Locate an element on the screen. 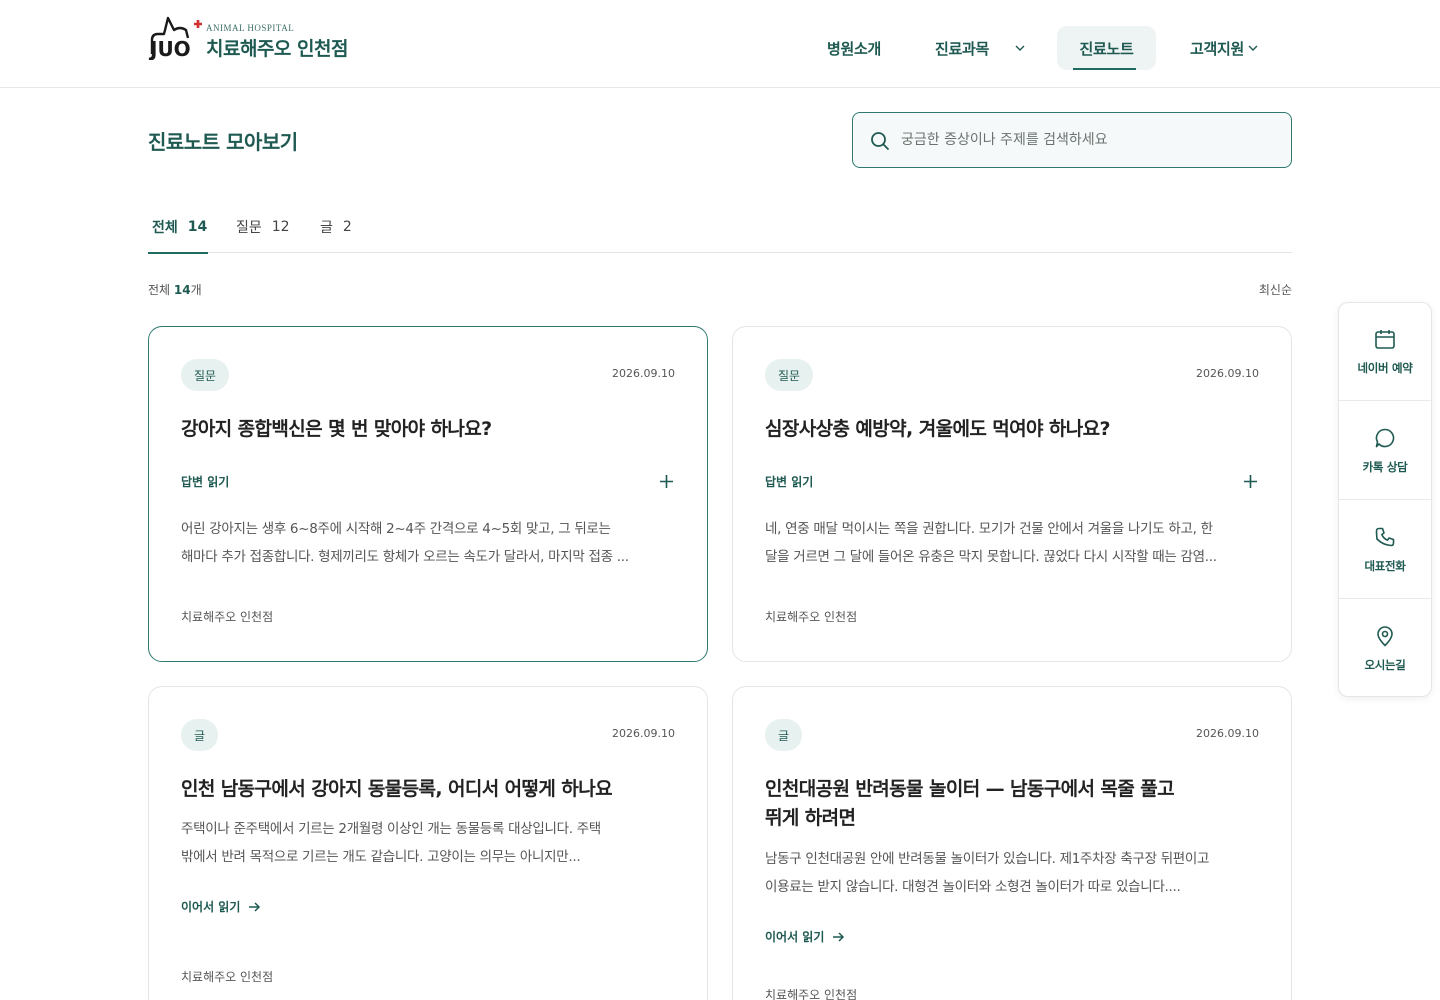  card-title: 심장사상충 예방약, 겨울에도 먹여야 하나요? is located at coordinates (1000, 429).